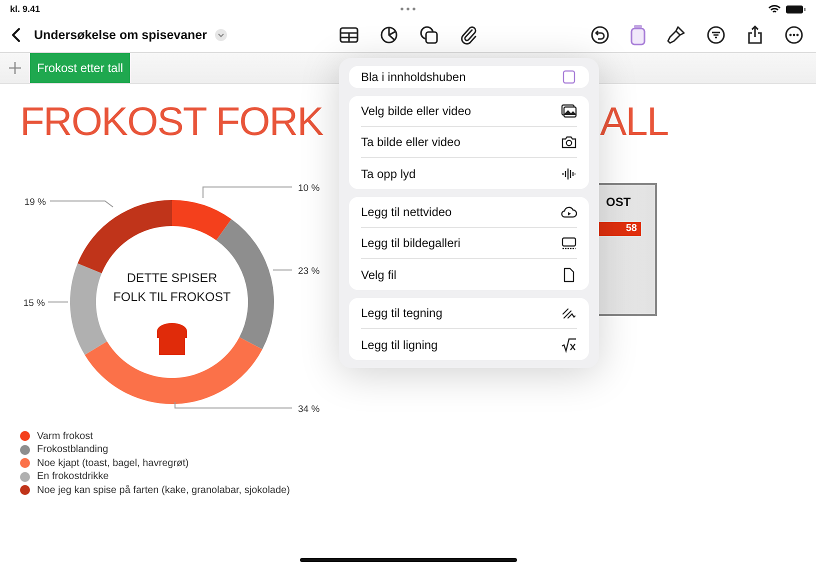 Image resolution: width=816 pixels, height=567 pixels. What do you see at coordinates (65, 436) in the screenshot?
I see `legend-label: Varm frokost` at bounding box center [65, 436].